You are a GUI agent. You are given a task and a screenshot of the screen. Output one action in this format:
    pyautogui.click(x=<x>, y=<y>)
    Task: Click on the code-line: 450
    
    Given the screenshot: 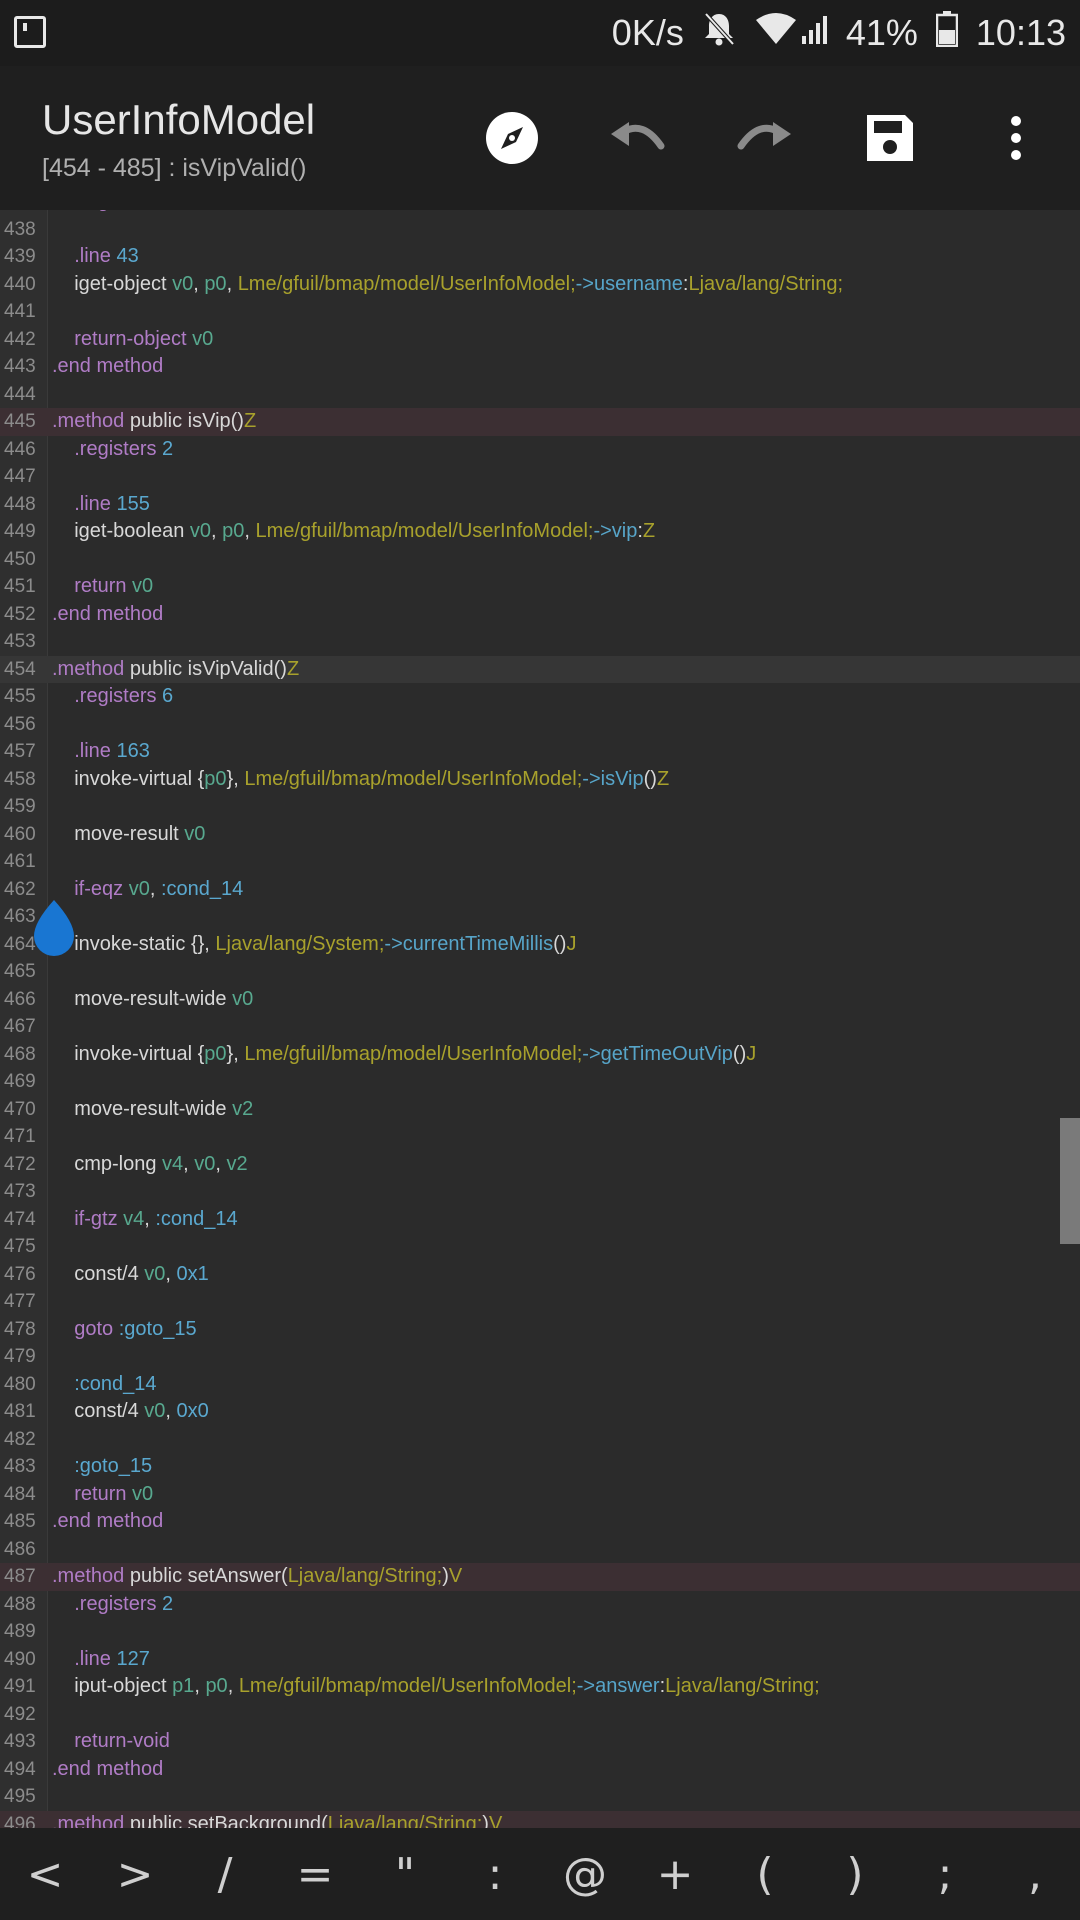 What is the action you would take?
    pyautogui.click(x=540, y=560)
    